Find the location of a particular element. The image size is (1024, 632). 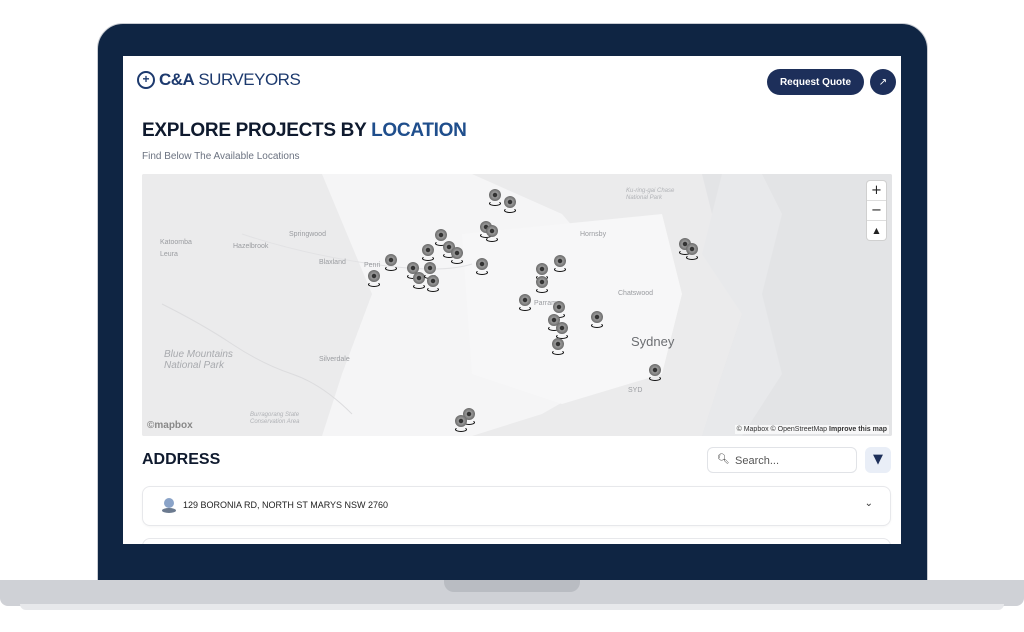

brand-logo: + C&A SURVEYORS is located at coordinates (219, 80).